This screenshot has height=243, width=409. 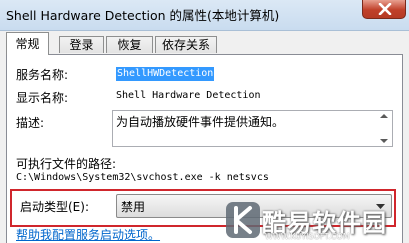 I want to click on display-name-value: Shell Hardware Detection, so click(x=188, y=95).